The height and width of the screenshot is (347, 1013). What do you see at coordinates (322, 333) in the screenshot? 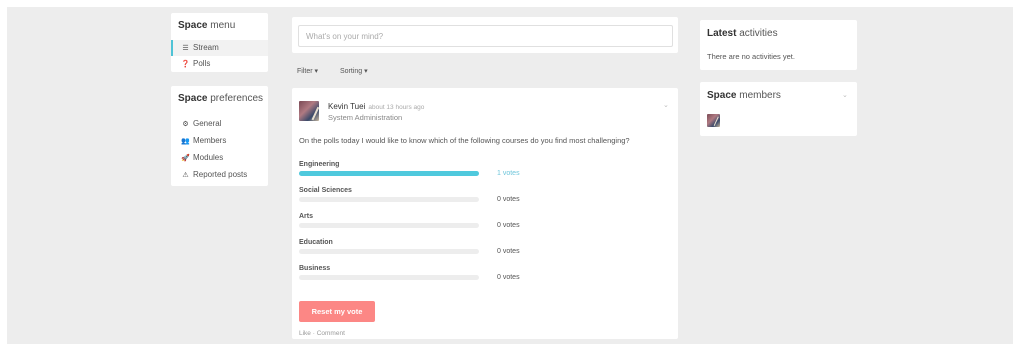
I see `like-comment-links: Like · Comment` at bounding box center [322, 333].